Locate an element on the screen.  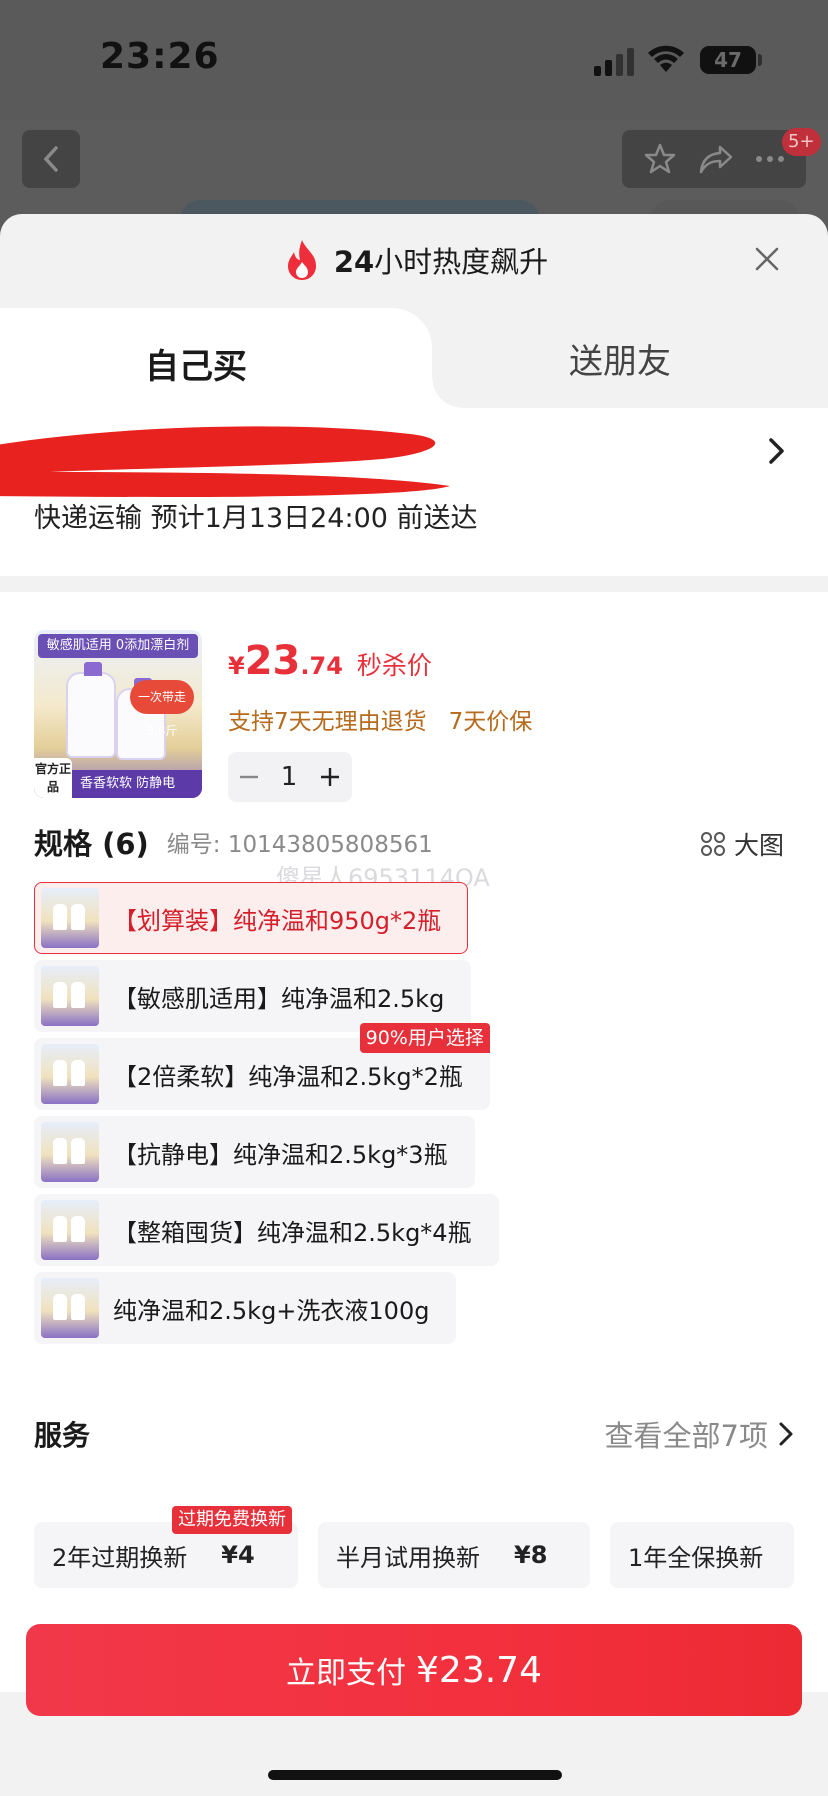
service-header: 服务 查看全部7项 is located at coordinates (414, 1434).